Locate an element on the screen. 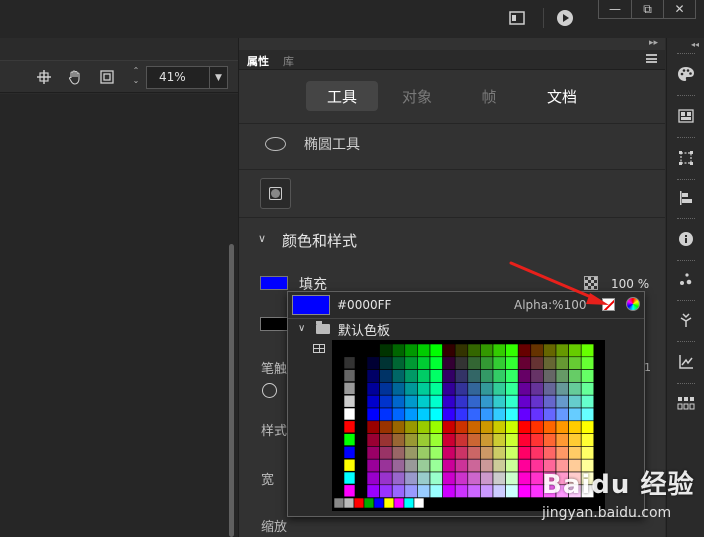  vertical-scrollbar is located at coordinates (231, 390).